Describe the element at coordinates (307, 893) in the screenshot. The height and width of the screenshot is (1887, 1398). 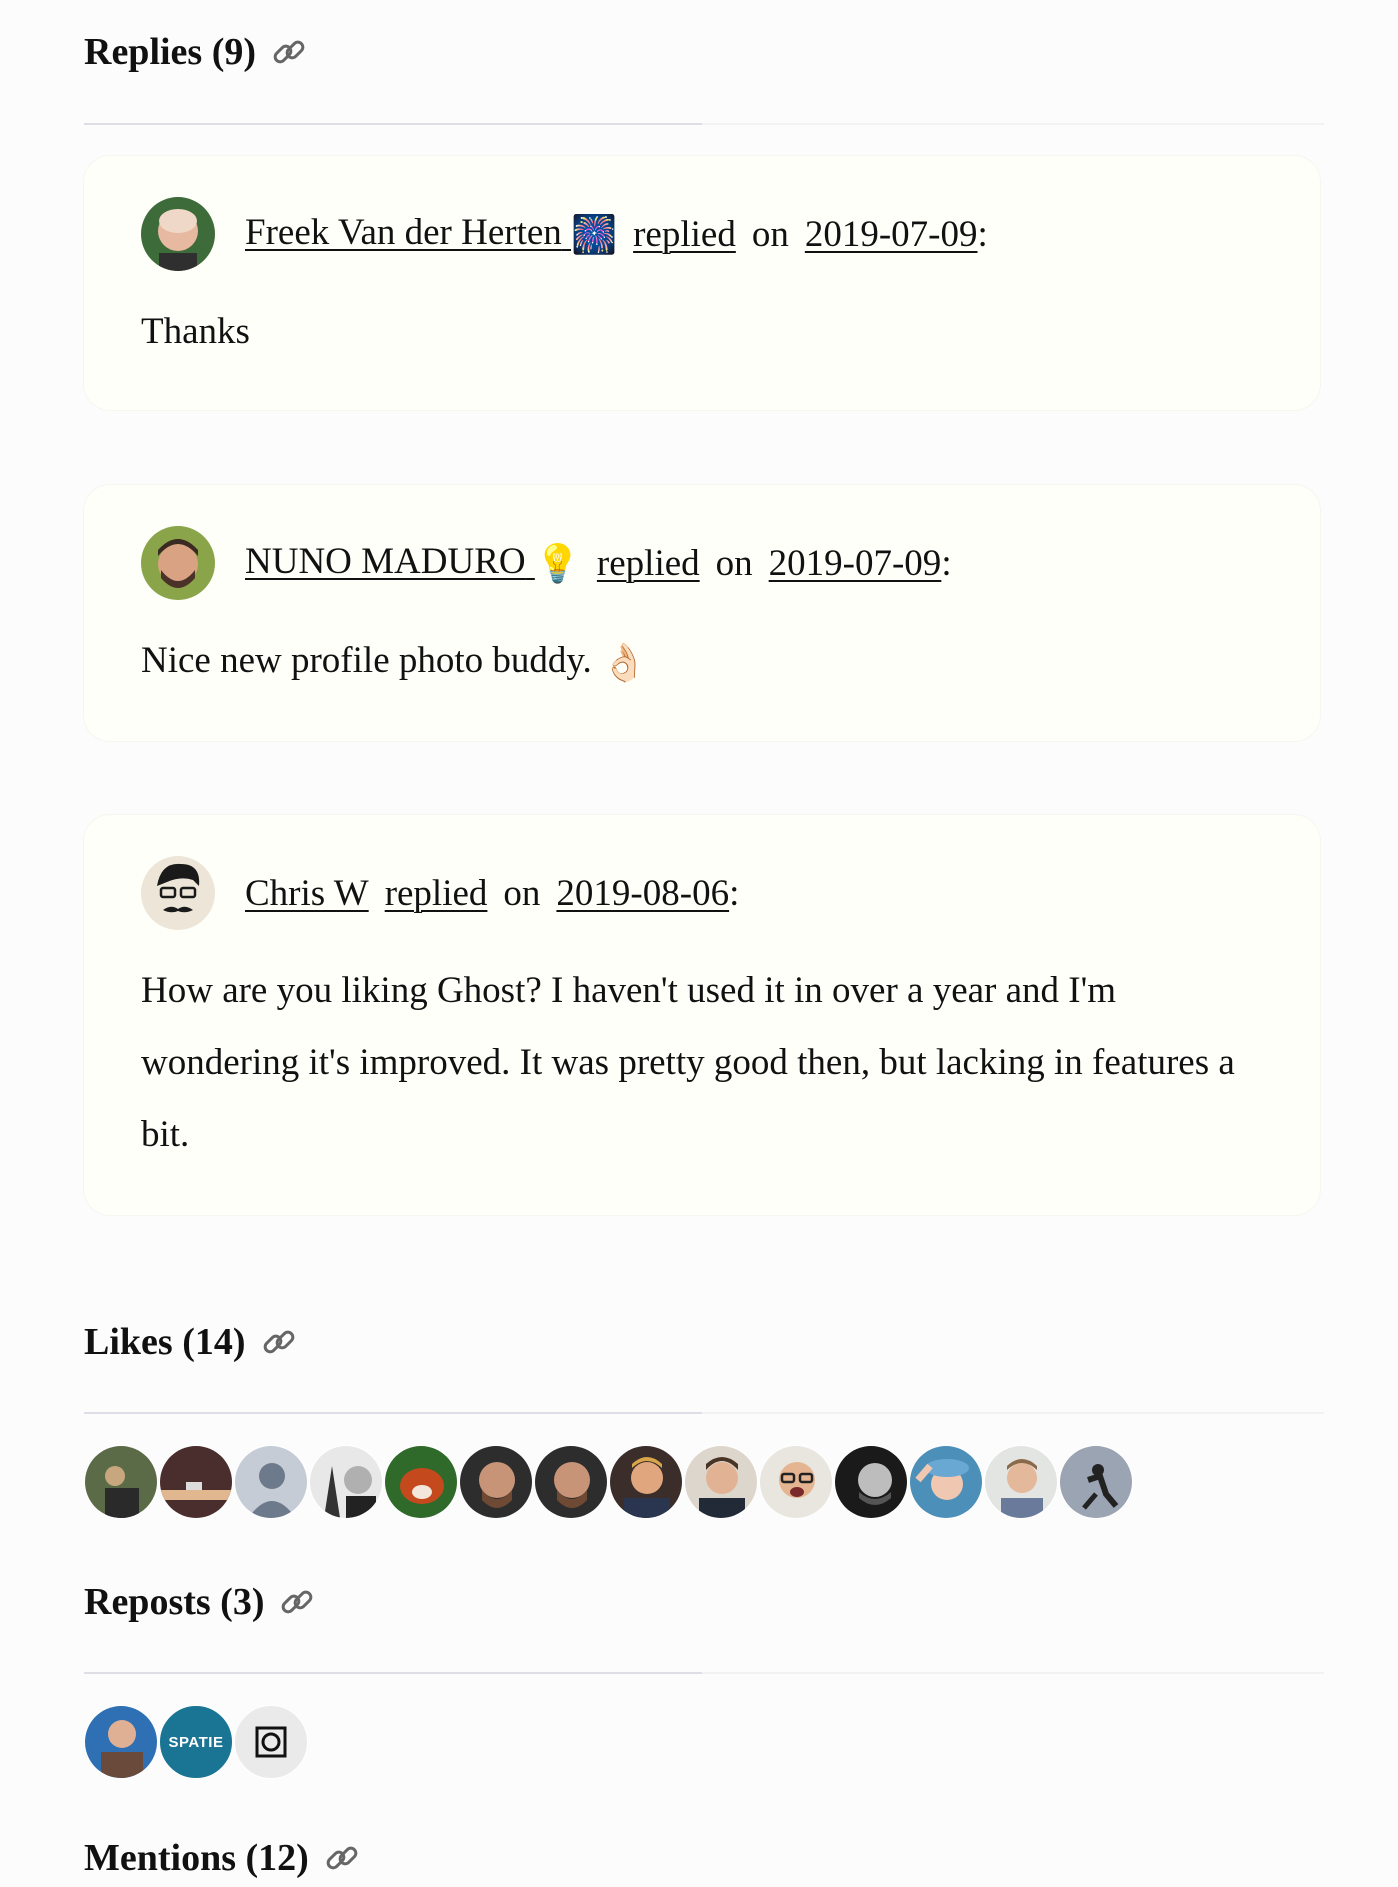
I see `reply-author-link: Chris W` at that location.